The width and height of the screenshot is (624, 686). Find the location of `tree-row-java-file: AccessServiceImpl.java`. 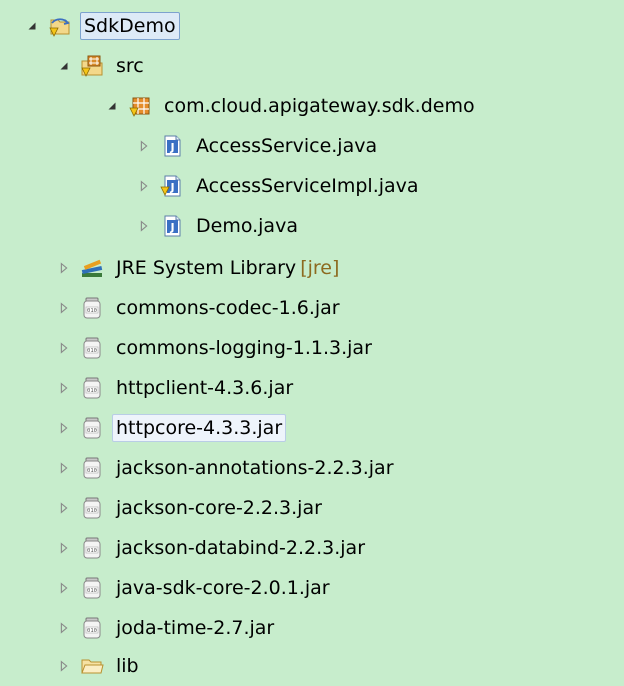

tree-row-java-file: AccessServiceImpl.java is located at coordinates (312, 186).